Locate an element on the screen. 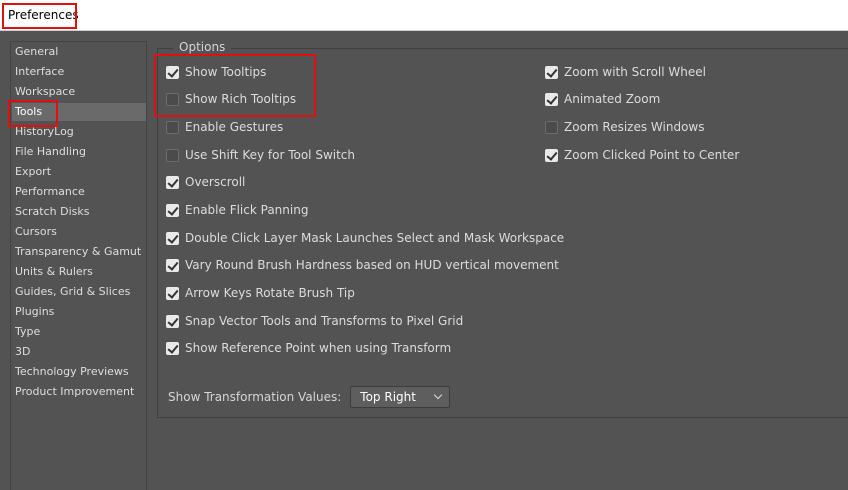 This screenshot has height=490, width=848. arrow-keys-rotate-brush-checkbox: Arrow Keys Rotate Brush Tip is located at coordinates (260, 293).